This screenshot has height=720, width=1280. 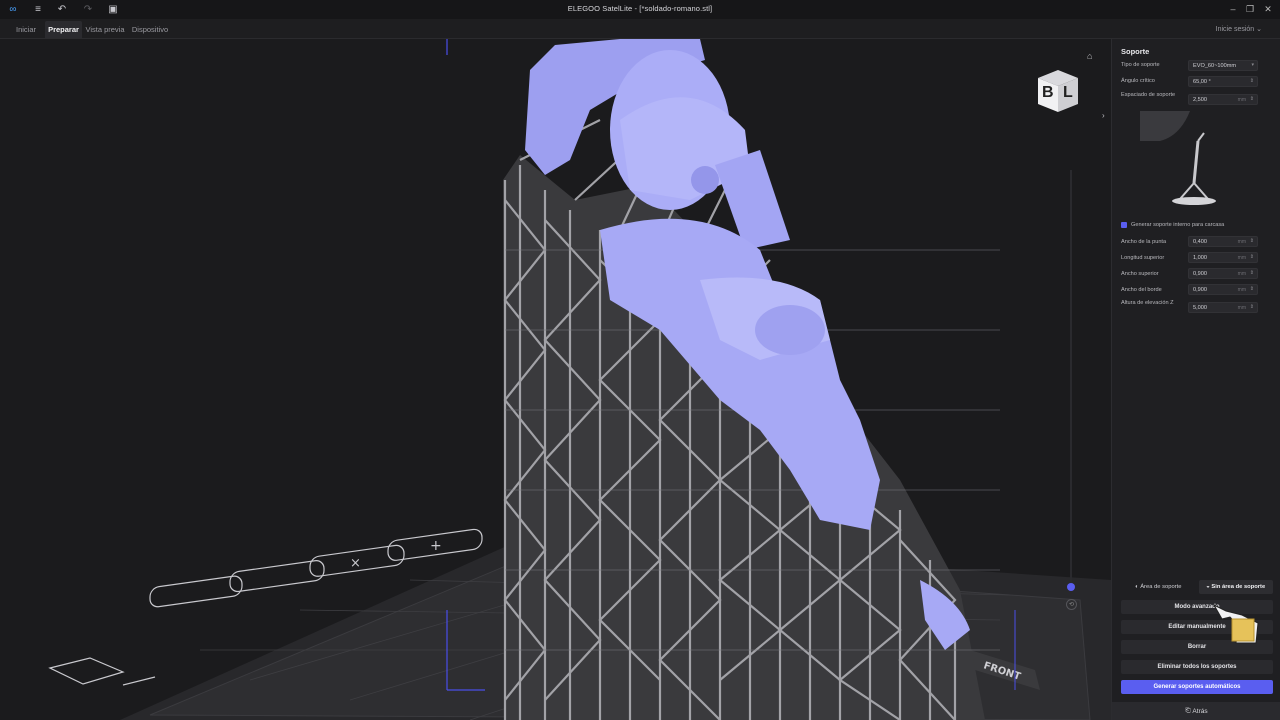 What do you see at coordinates (1161, 587) in the screenshot?
I see `toggle-area-label: Área de soporte` at bounding box center [1161, 587].